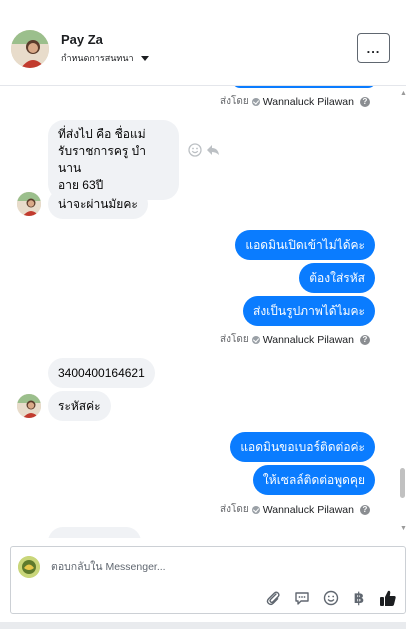 This screenshot has height=629, width=406. I want to click on conversation-options: กำหนดการสนทนา, so click(105, 58).